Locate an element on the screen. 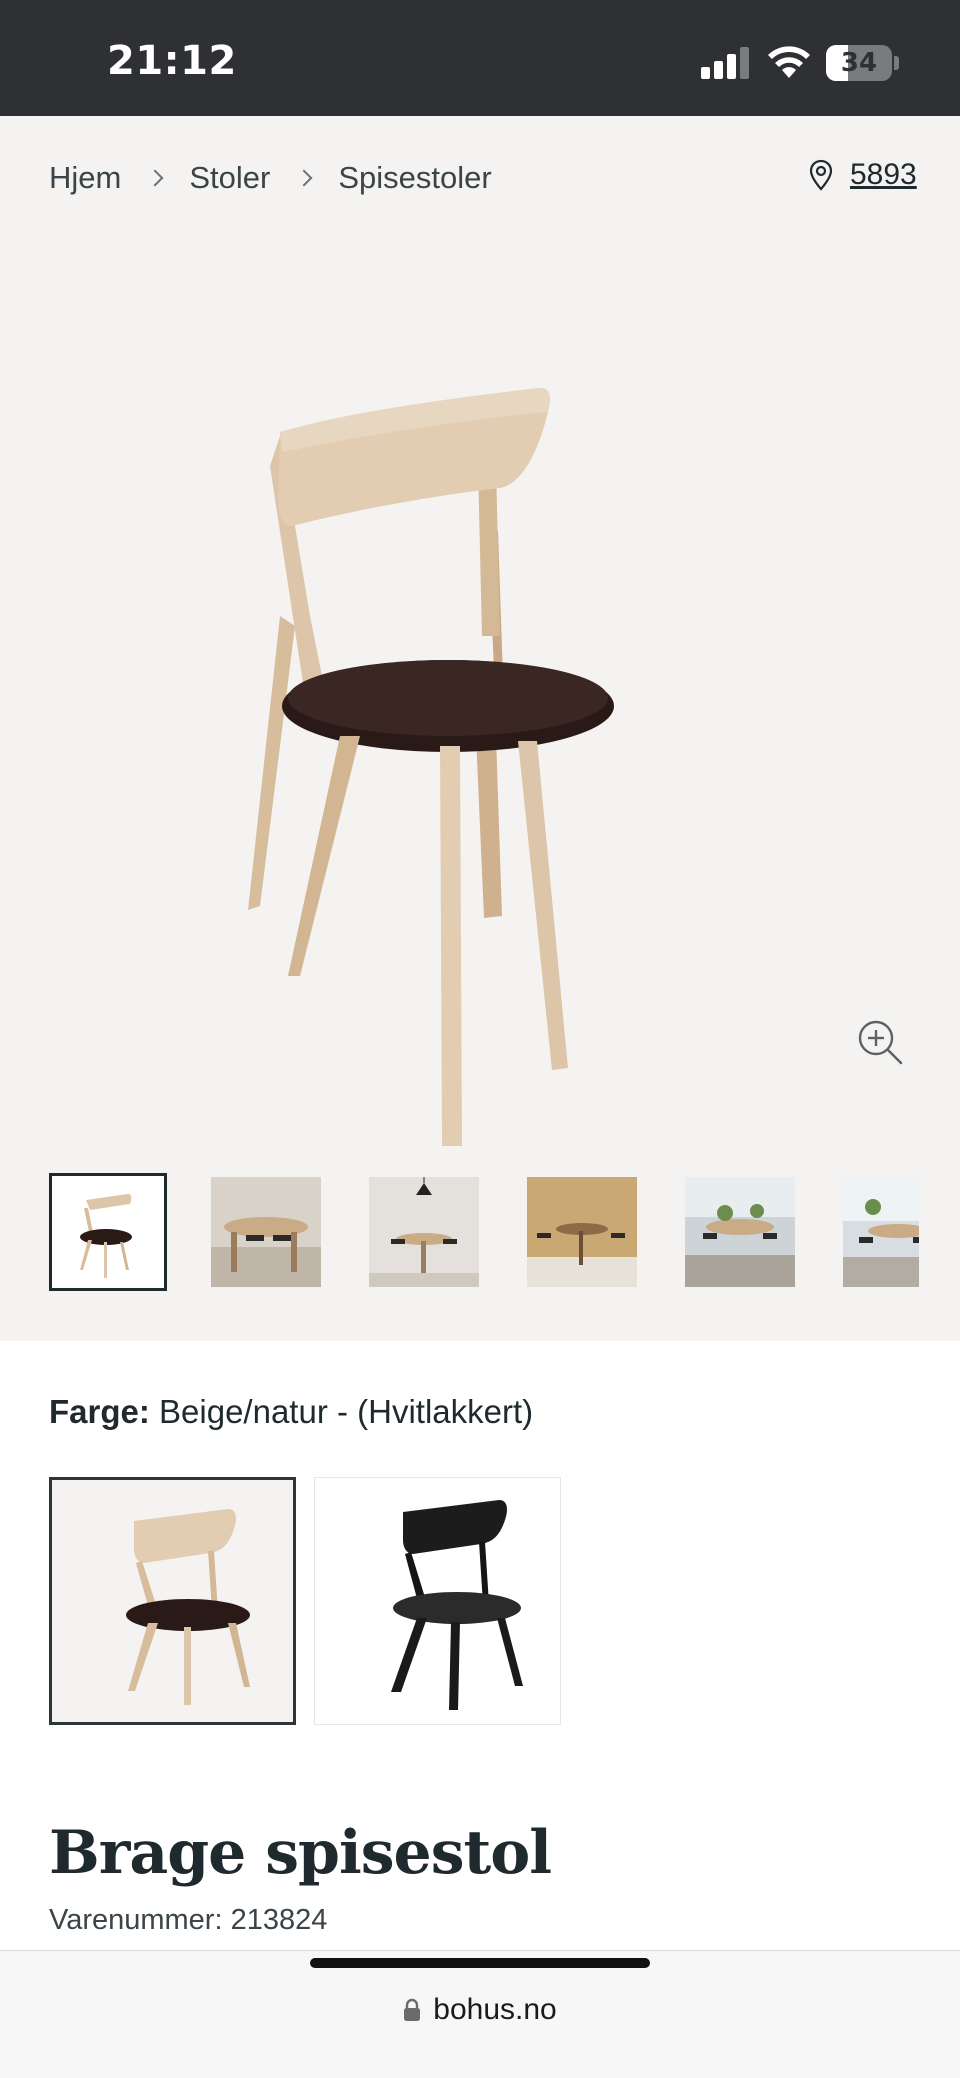  store-selector: 5893 is located at coordinates (862, 175).